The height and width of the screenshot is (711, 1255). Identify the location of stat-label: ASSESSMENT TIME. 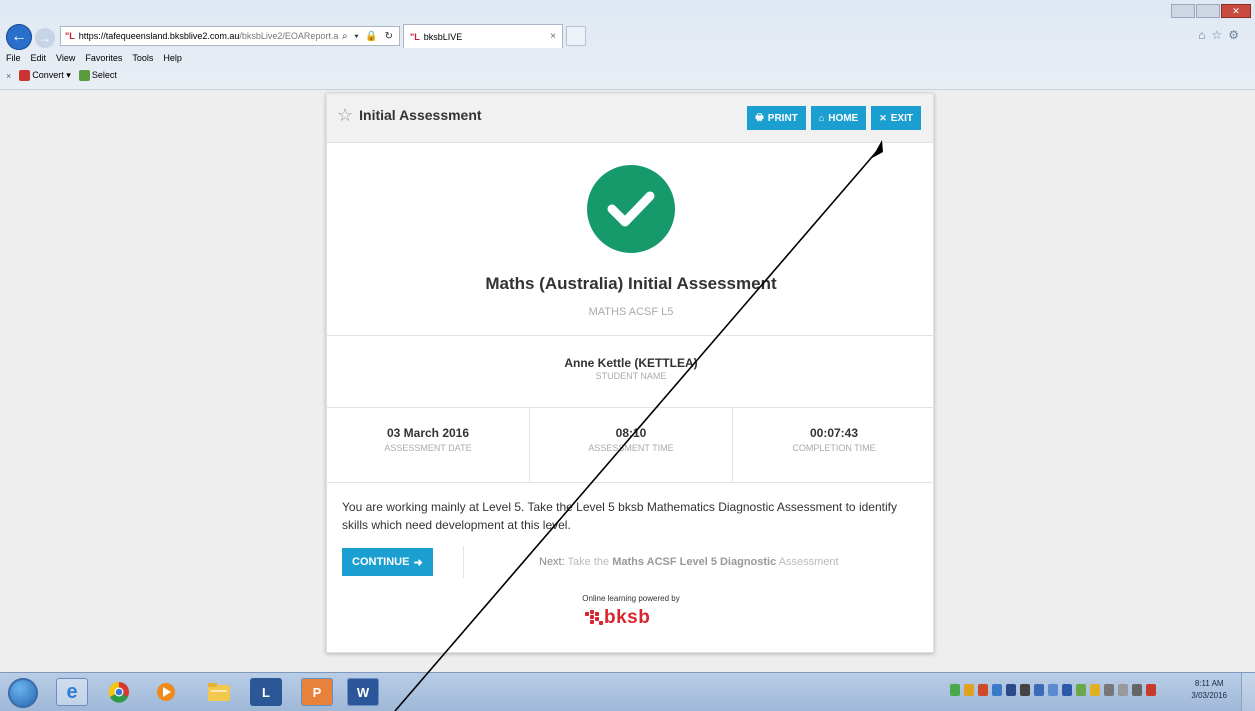
(631, 448).